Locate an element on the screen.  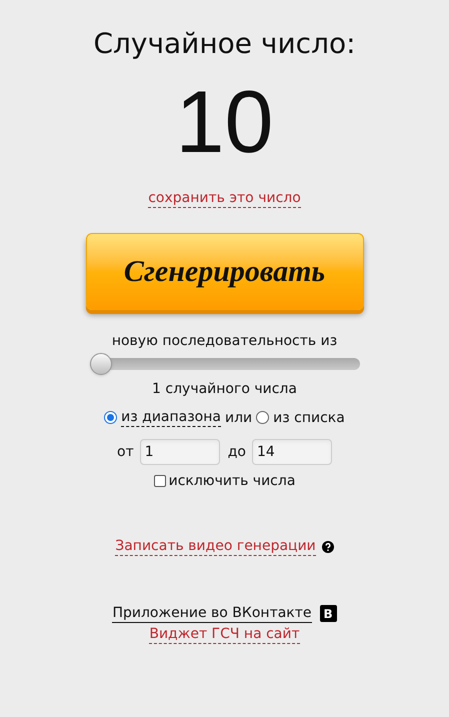
or-text: или is located at coordinates (238, 417).